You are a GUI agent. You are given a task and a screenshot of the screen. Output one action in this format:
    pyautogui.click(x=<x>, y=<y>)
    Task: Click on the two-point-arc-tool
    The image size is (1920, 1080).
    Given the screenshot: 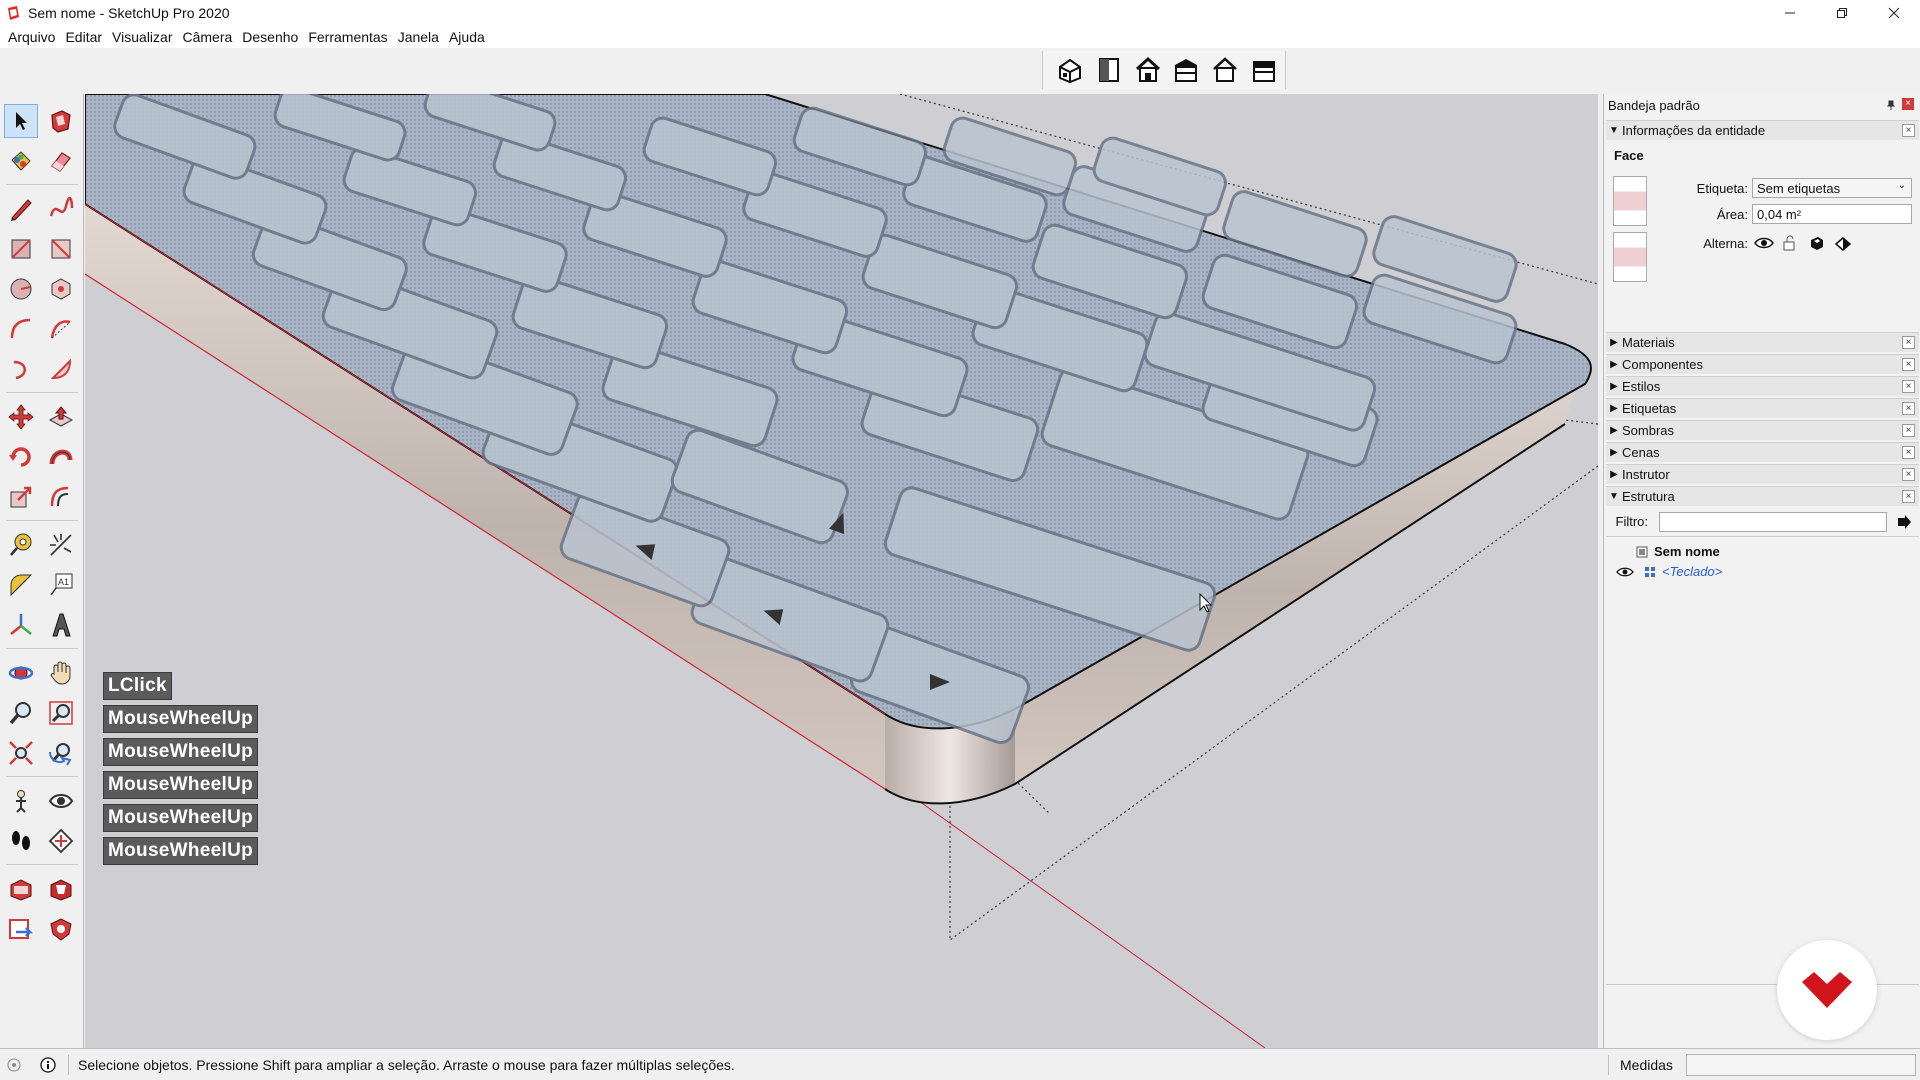 What is the action you would take?
    pyautogui.click(x=61, y=329)
    